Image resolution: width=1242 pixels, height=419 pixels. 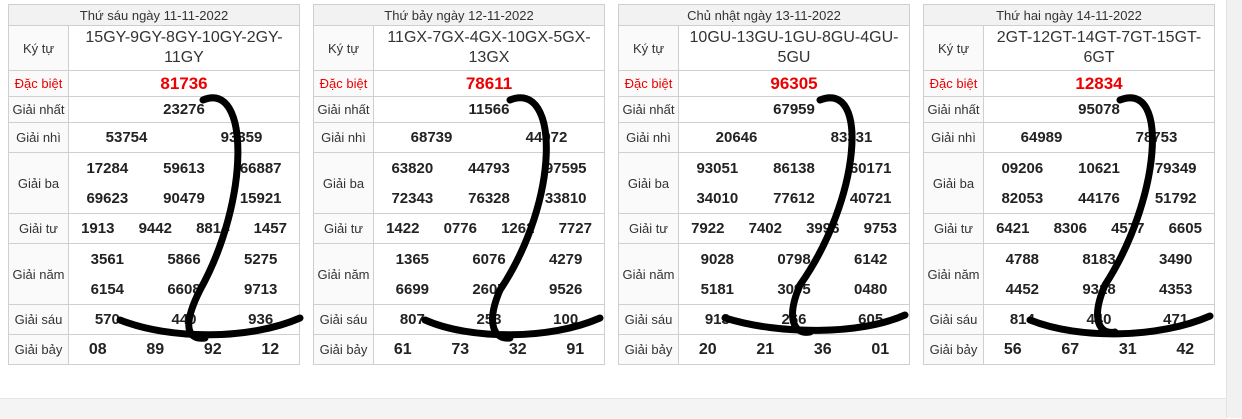 What do you see at coordinates (717, 319) in the screenshot?
I see `giai-sau-value: 913` at bounding box center [717, 319].